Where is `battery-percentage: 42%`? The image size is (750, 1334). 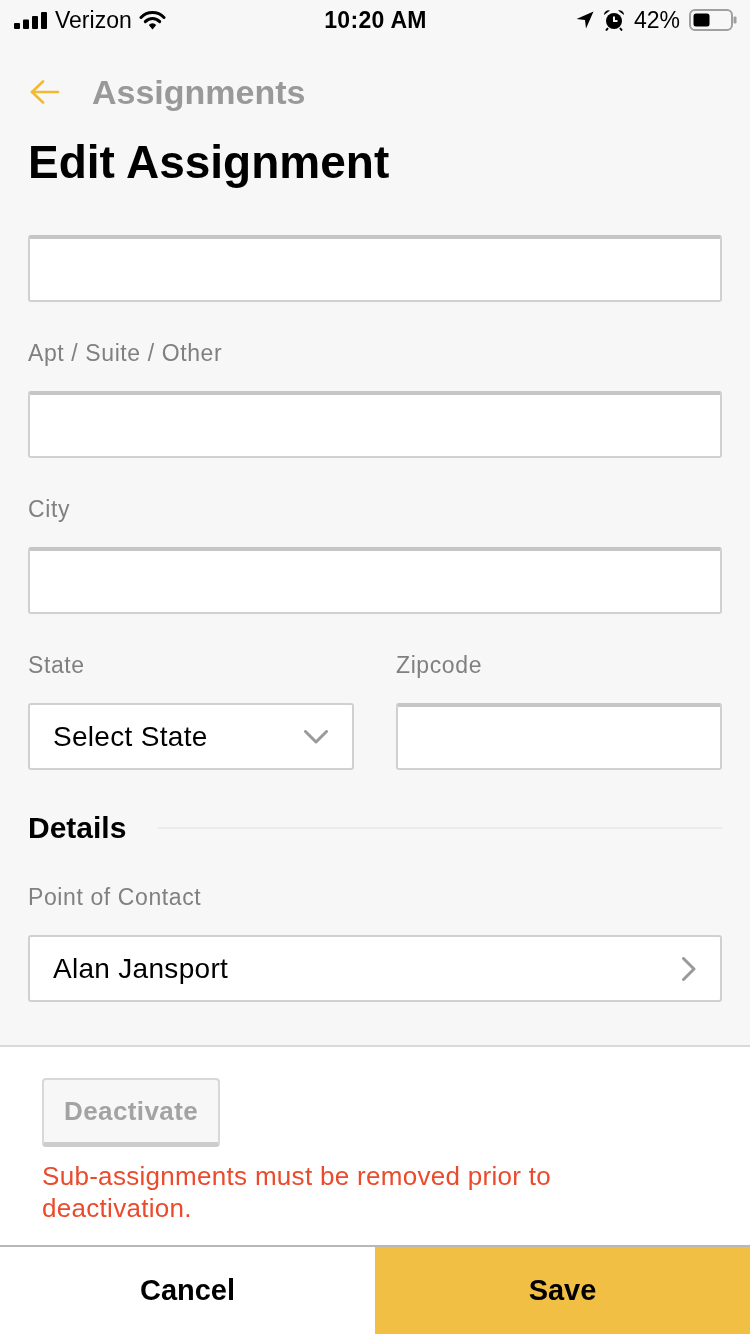 battery-percentage: 42% is located at coordinates (656, 20).